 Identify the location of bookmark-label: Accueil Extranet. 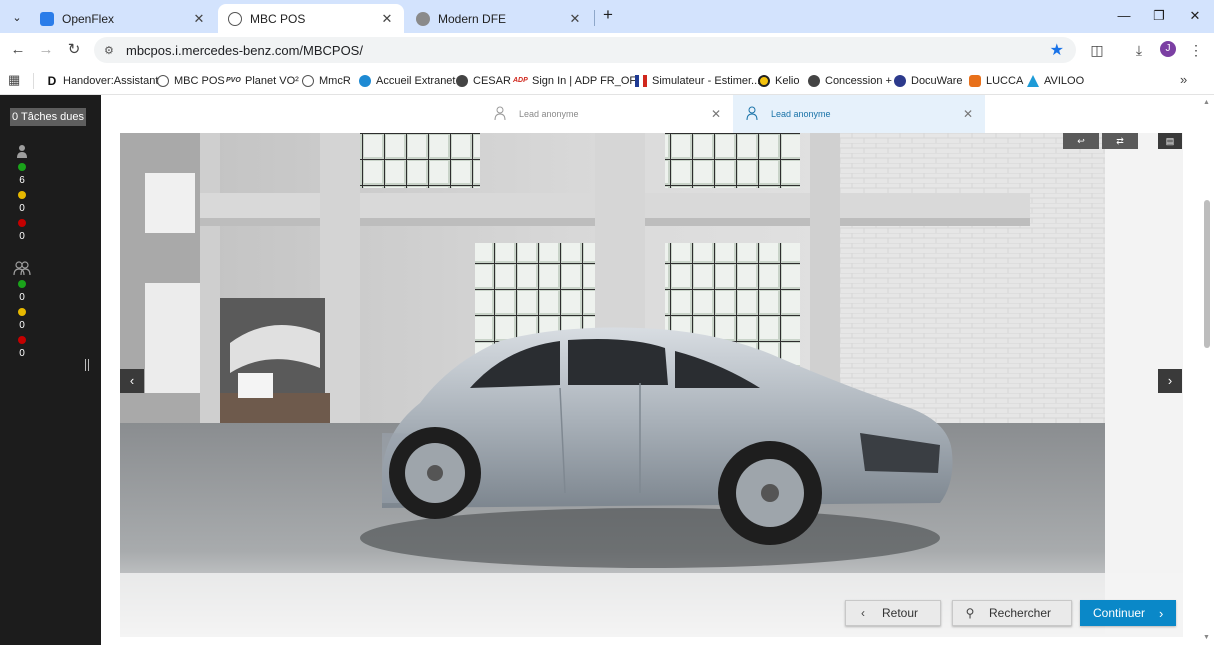
(416, 81).